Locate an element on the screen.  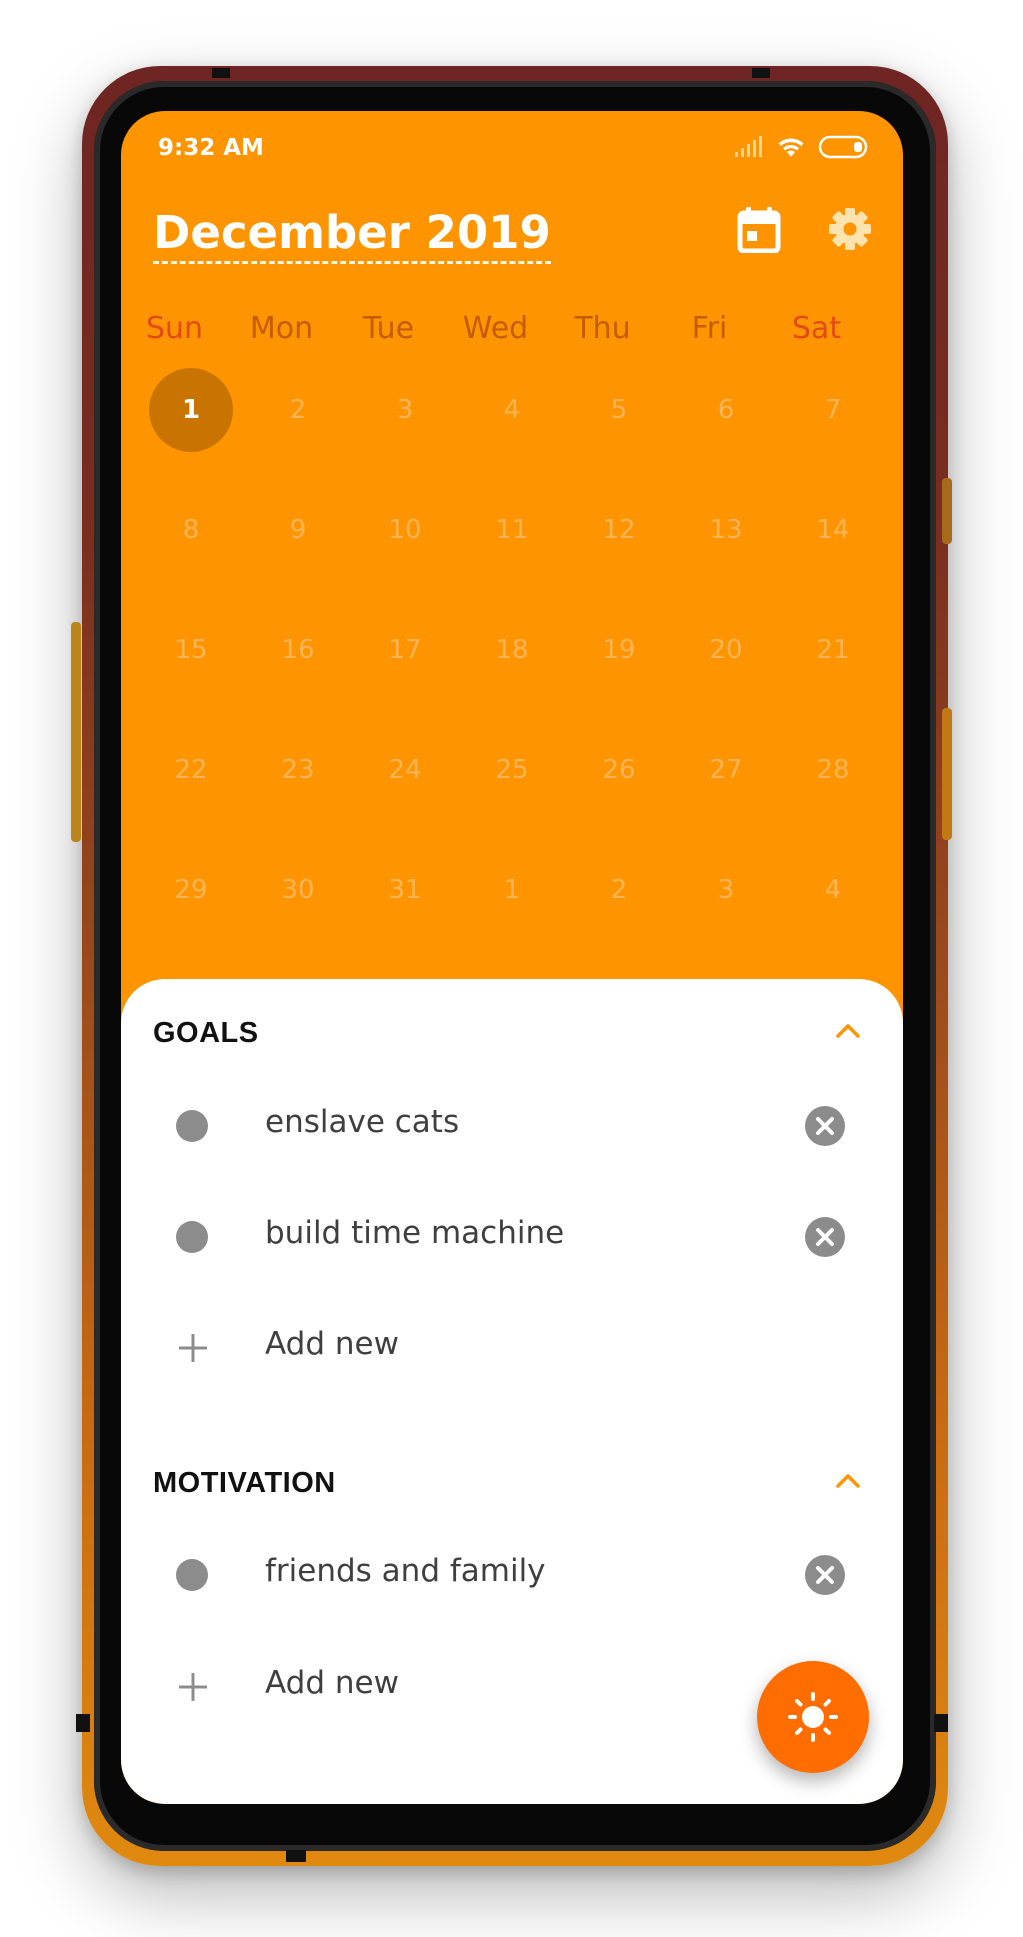
gear-icon is located at coordinates (850, 231).